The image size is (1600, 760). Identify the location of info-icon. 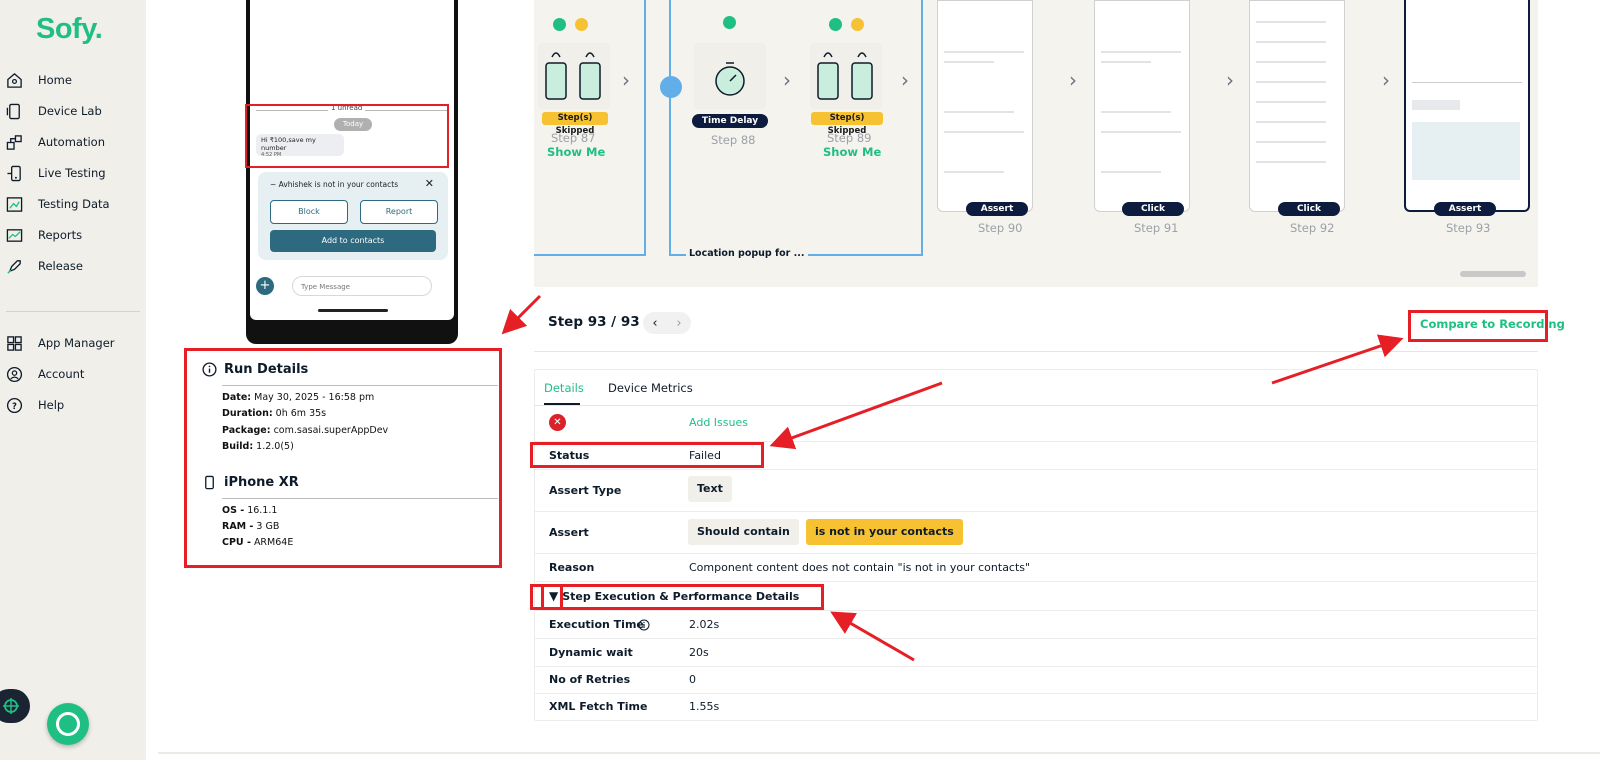
(644, 625).